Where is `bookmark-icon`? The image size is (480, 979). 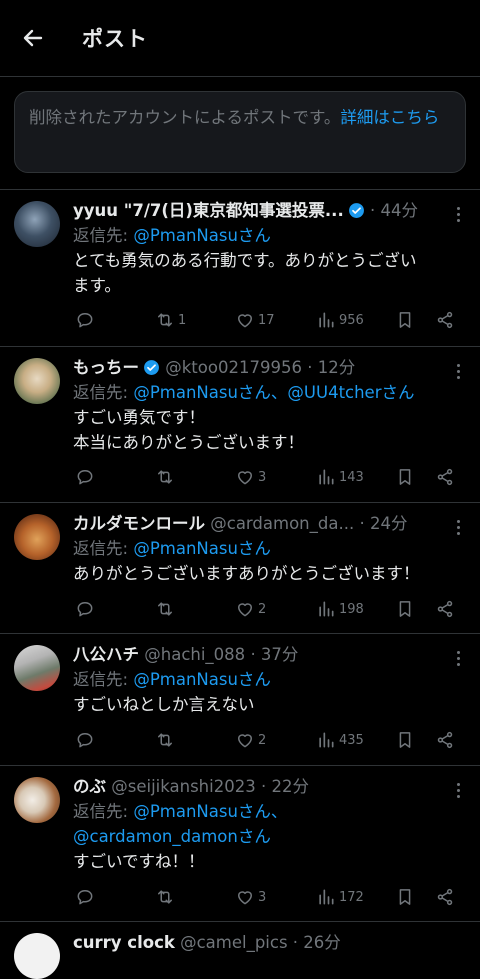
bookmark-icon is located at coordinates (405, 897).